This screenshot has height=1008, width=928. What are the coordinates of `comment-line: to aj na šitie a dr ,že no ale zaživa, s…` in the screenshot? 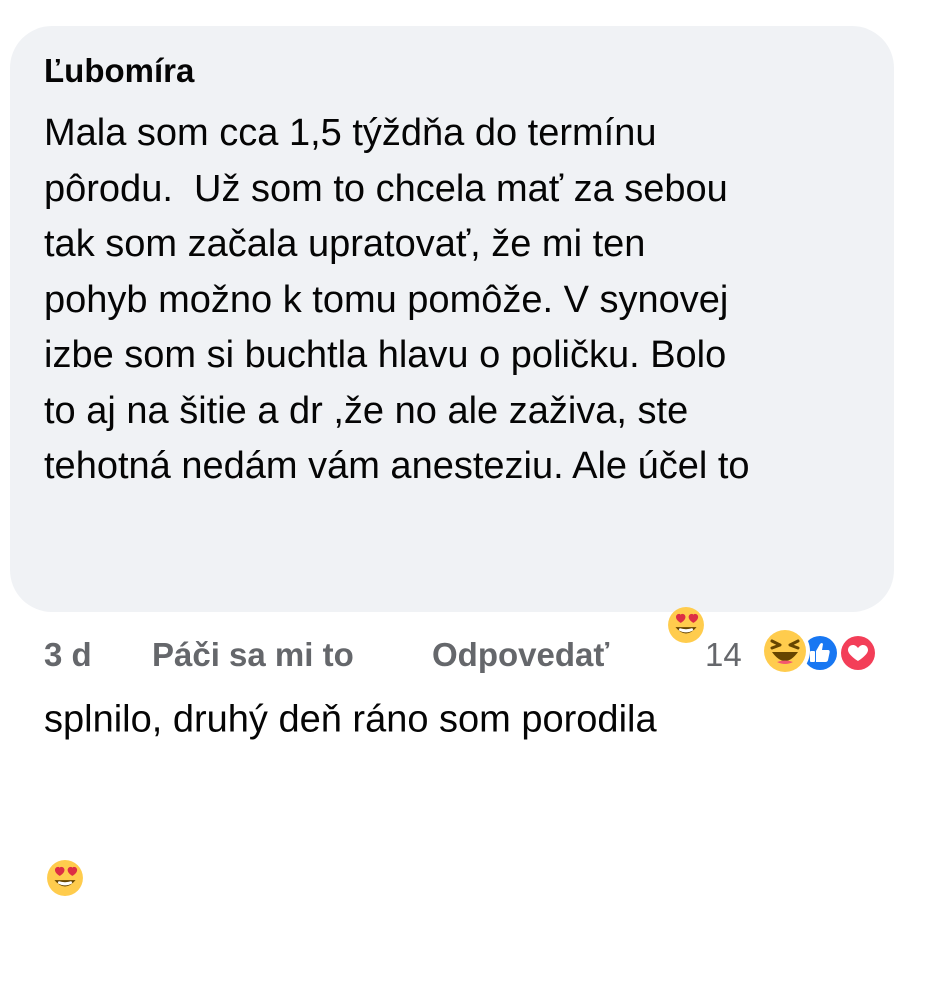 It's located at (366, 410).